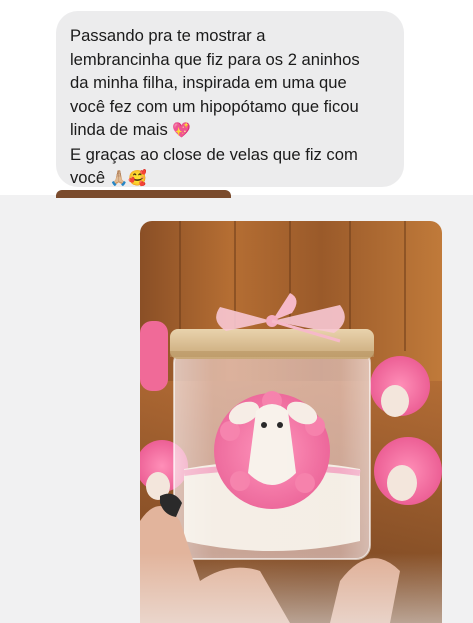  Describe the element at coordinates (128, 178) in the screenshot. I see `praying-hands-smiling-hearts-emoji-icon: 🙏🏼🥰` at that location.